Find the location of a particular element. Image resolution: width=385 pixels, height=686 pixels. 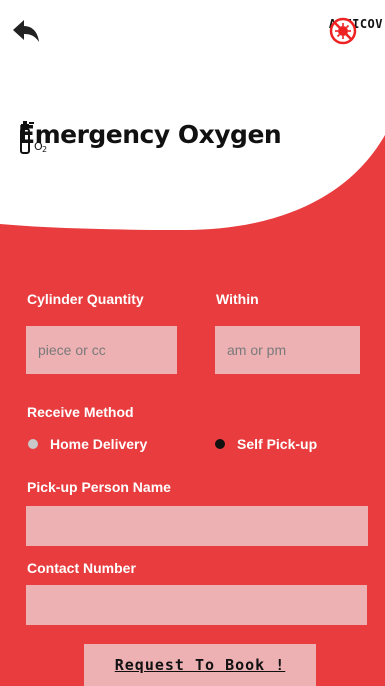

pickup-person-name-input is located at coordinates (197, 526).